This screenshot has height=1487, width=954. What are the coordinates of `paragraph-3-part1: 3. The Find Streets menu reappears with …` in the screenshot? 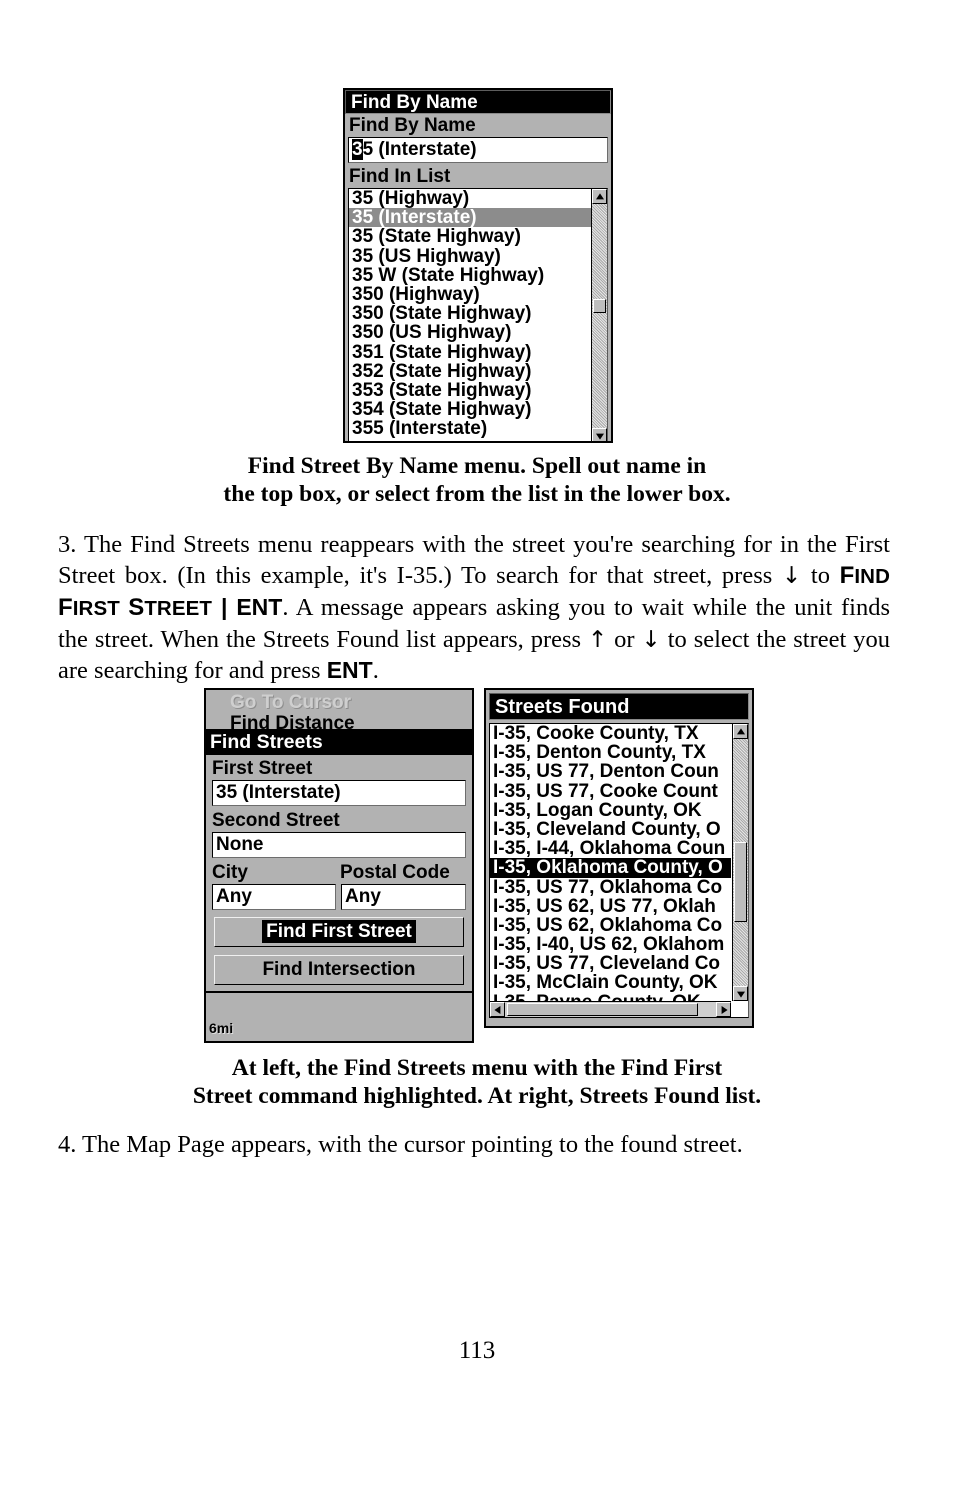 It's located at (474, 560).